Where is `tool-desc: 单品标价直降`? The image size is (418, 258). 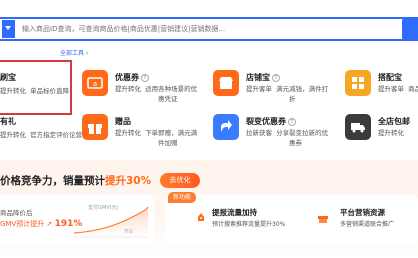
tool-desc: 单品标价直降 is located at coordinates (50, 91).